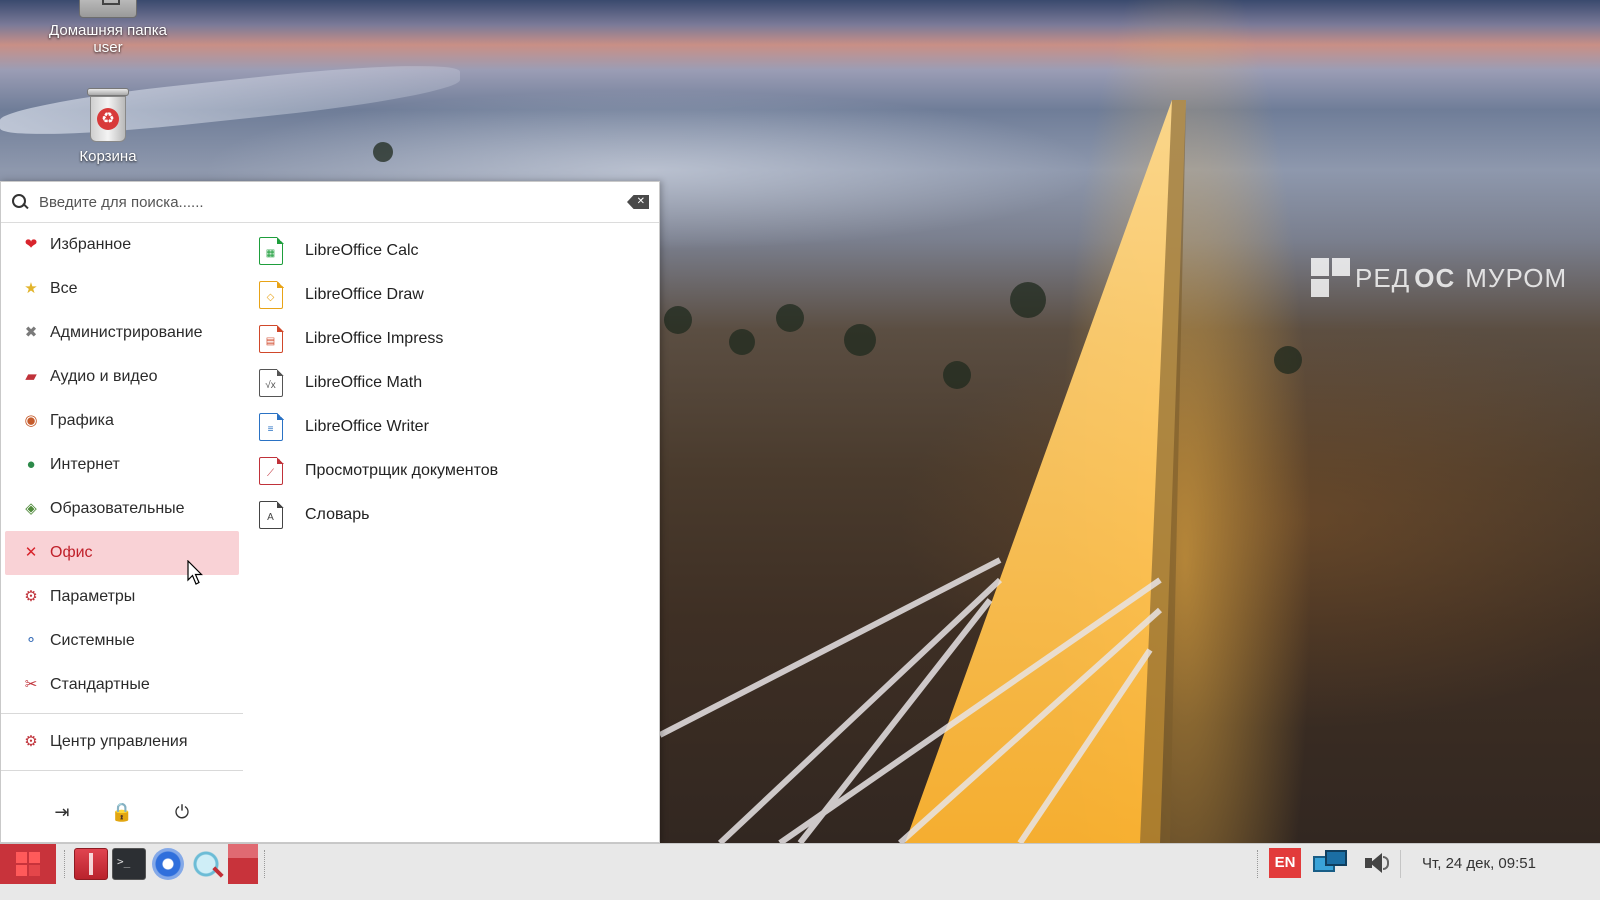  What do you see at coordinates (271, 338) in the screenshot?
I see `libreoffice-impress-icon: ▤` at bounding box center [271, 338].